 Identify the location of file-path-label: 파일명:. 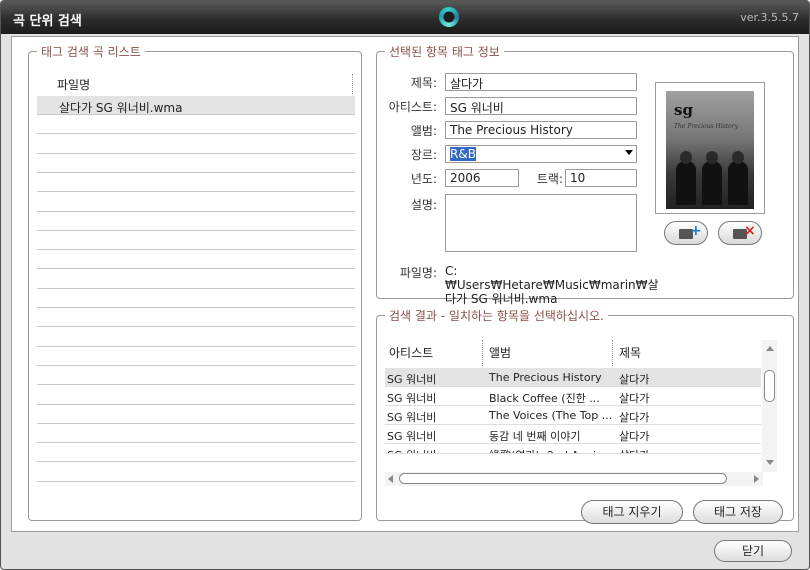
(418, 273).